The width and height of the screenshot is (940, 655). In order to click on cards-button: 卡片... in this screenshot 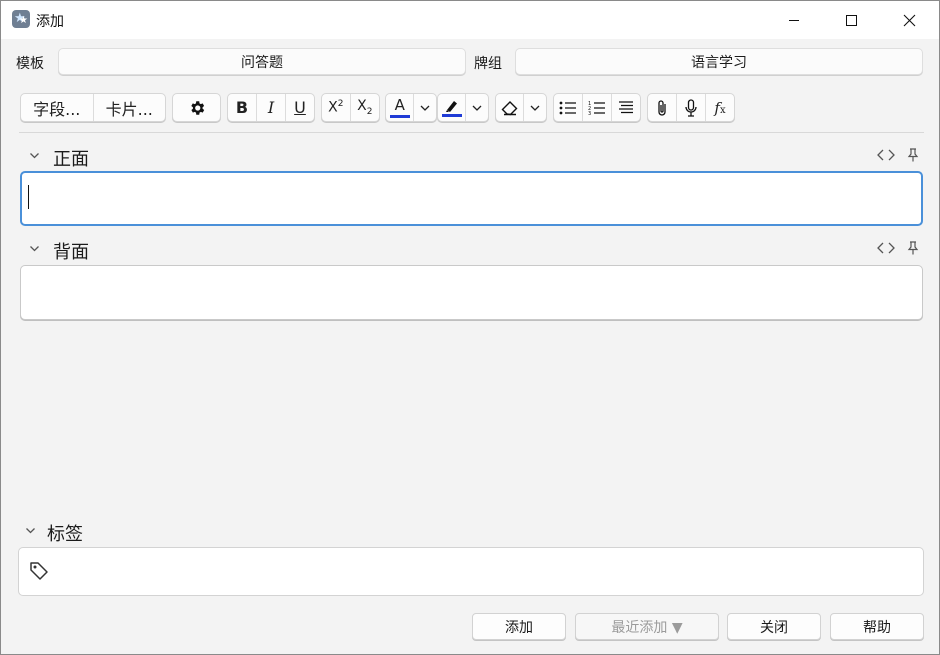, I will do `click(130, 107)`.